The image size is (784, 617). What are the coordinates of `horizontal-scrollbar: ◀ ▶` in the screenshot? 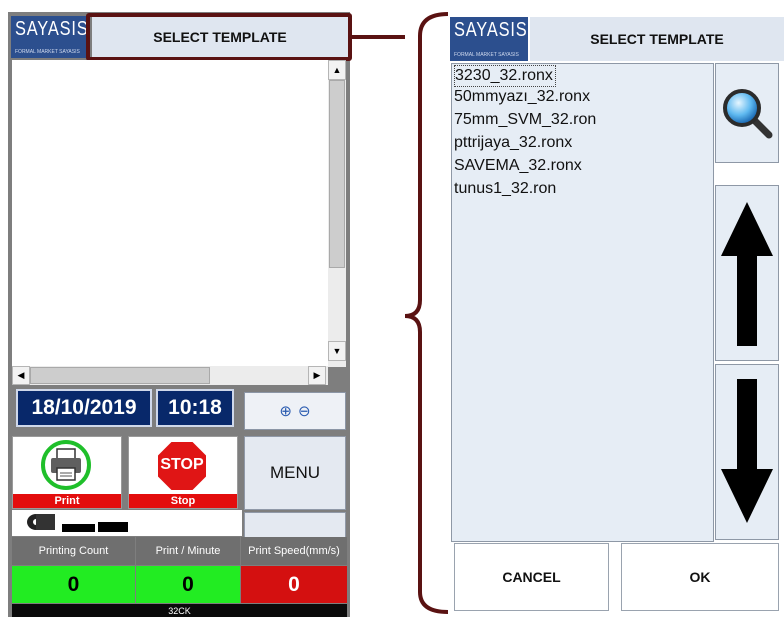 It's located at (170, 375).